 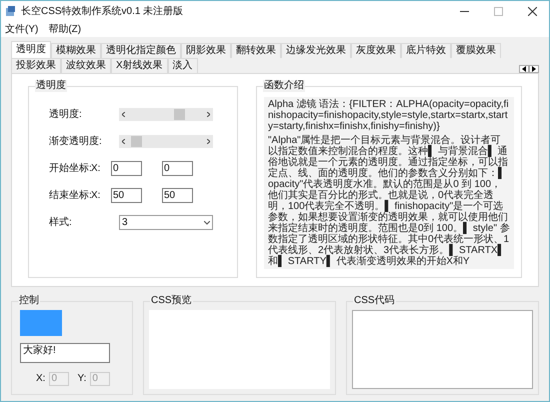 I want to click on chevron-down-icon, so click(x=207, y=222).